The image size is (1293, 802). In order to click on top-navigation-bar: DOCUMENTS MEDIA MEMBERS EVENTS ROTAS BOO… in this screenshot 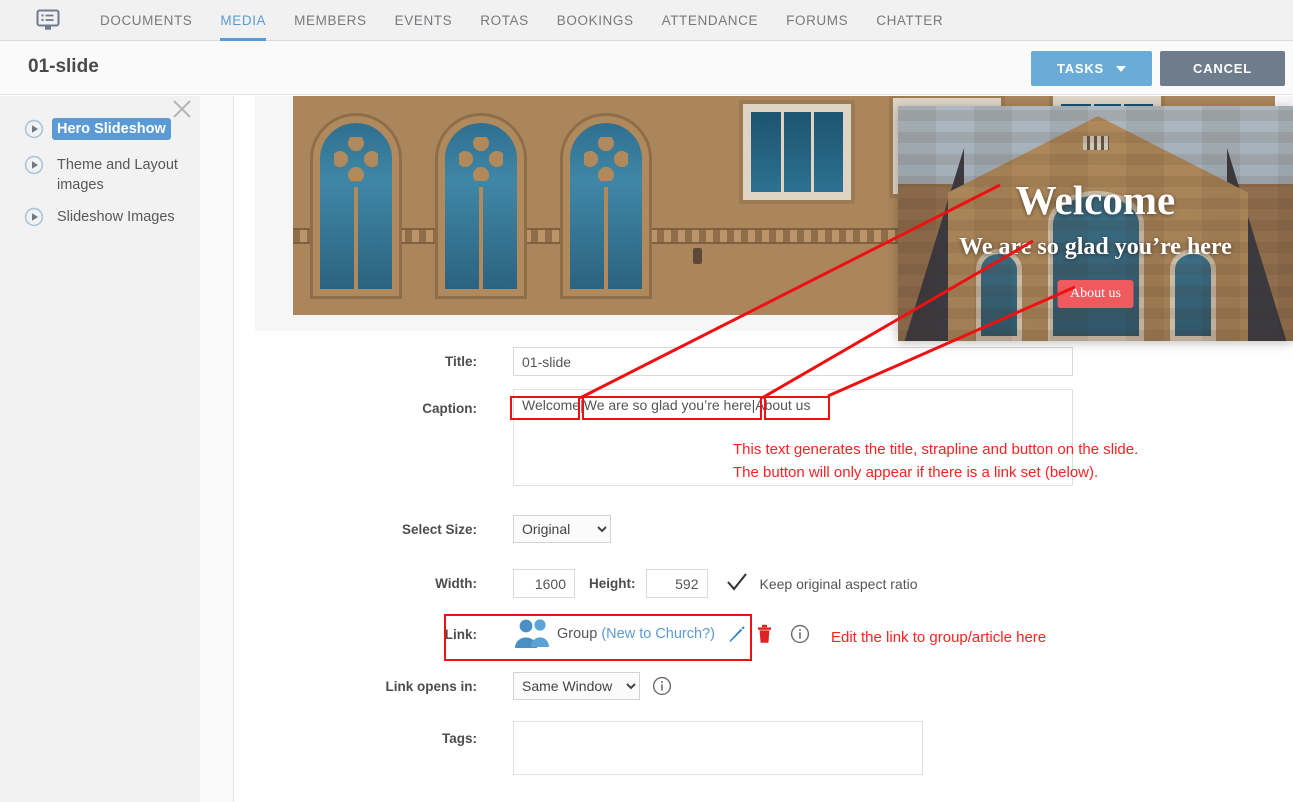, I will do `click(646, 20)`.